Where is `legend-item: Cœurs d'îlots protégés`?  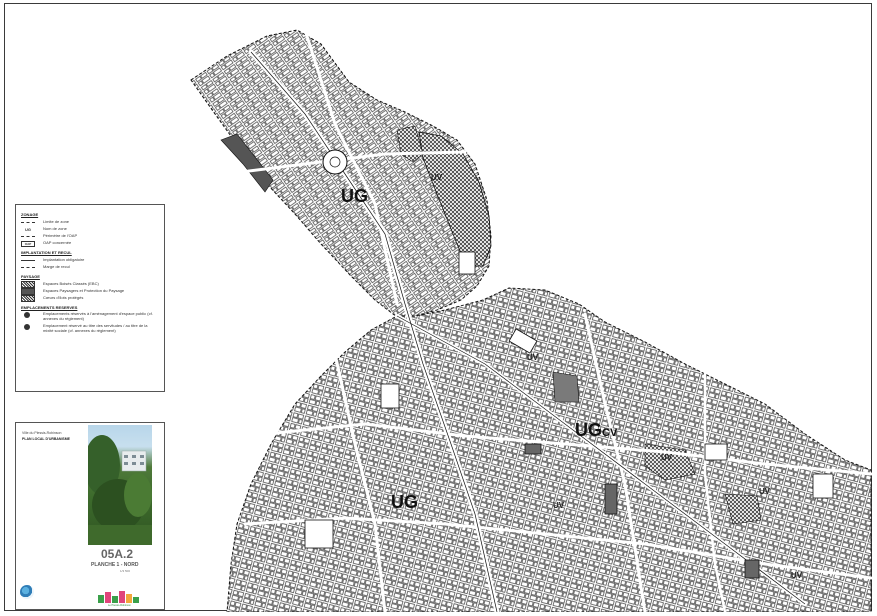 legend-item: Cœurs d'îlots protégés is located at coordinates (90, 298).